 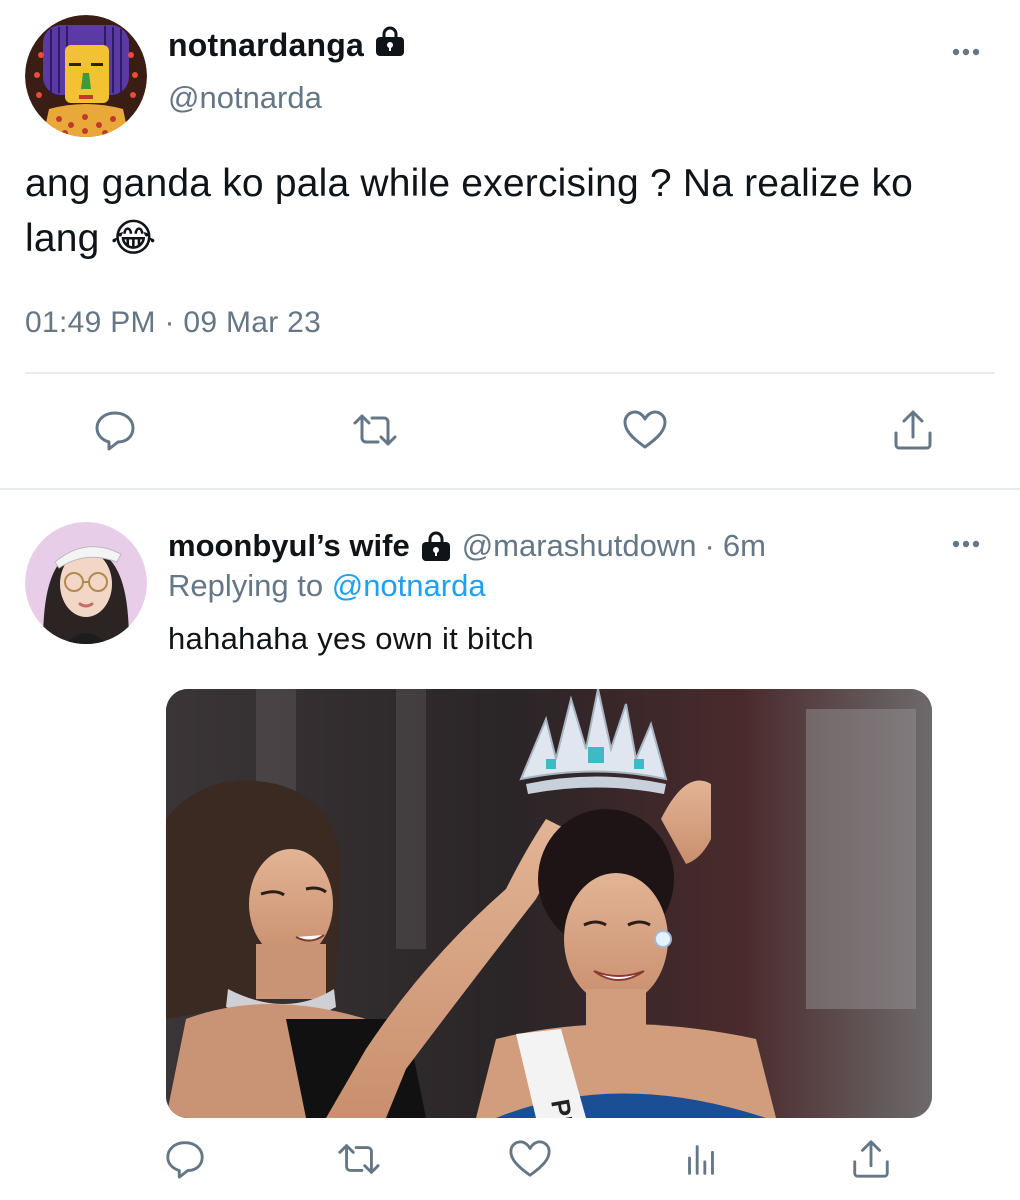 What do you see at coordinates (289, 546) in the screenshot?
I see `display-name: moonbyul’s wife` at bounding box center [289, 546].